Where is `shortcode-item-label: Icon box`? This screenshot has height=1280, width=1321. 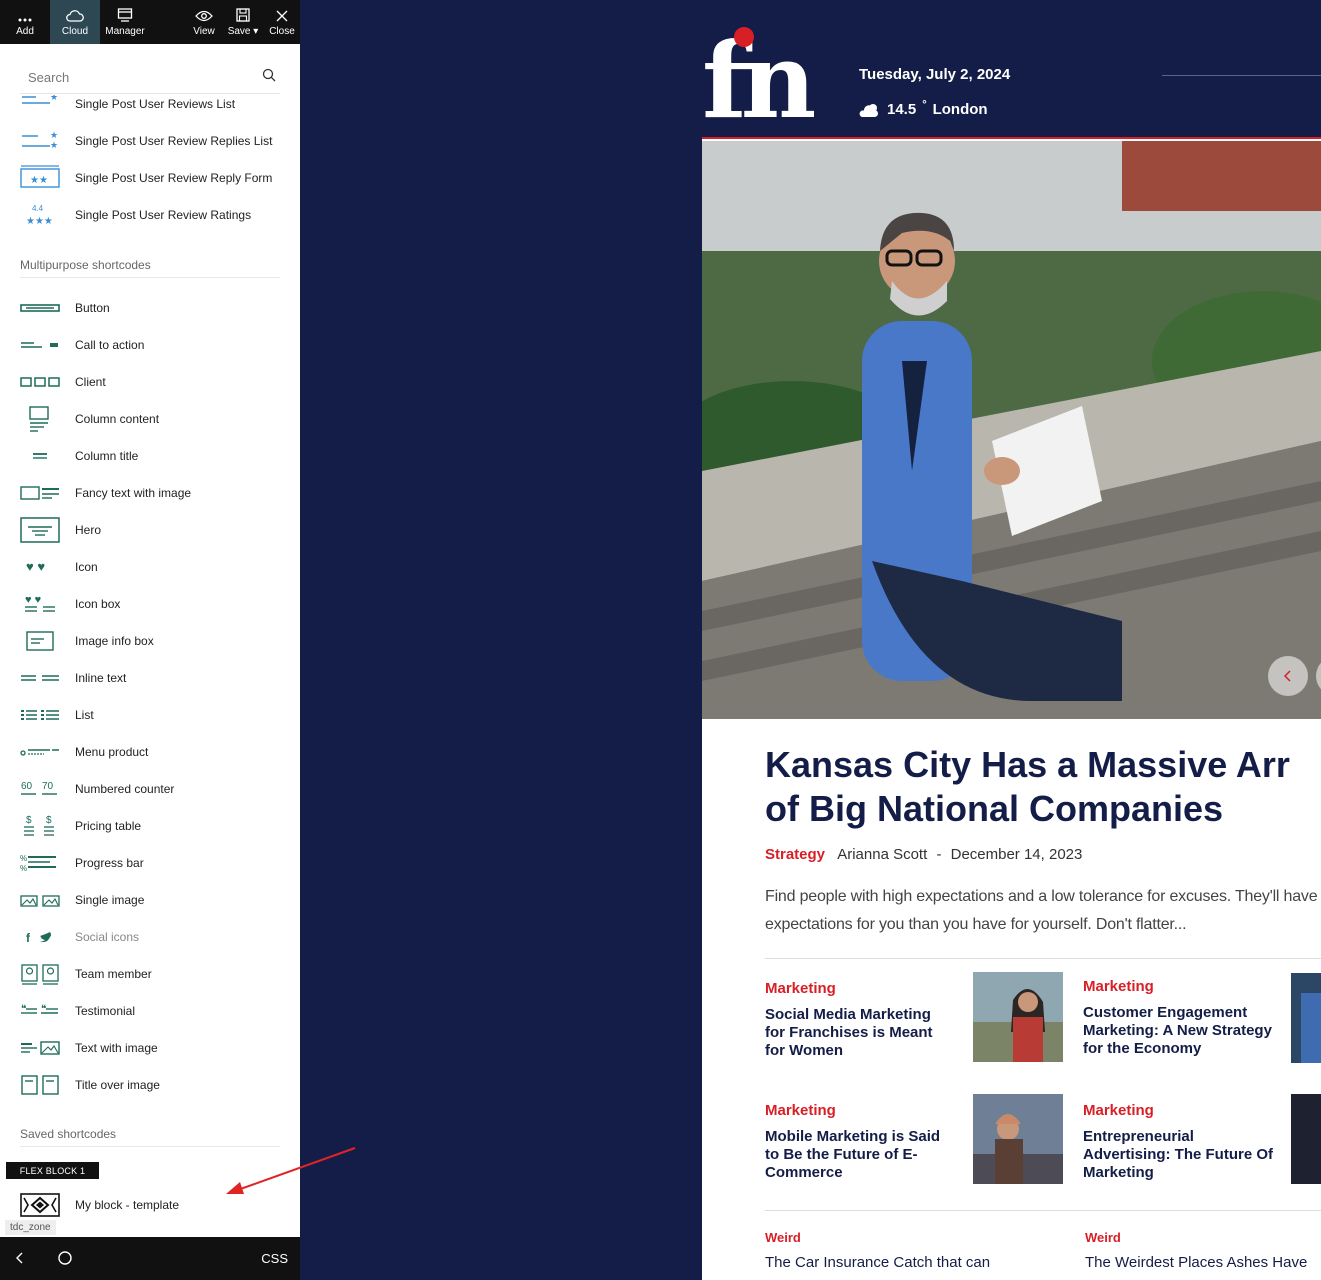
shortcode-item-label: Icon box is located at coordinates (98, 603).